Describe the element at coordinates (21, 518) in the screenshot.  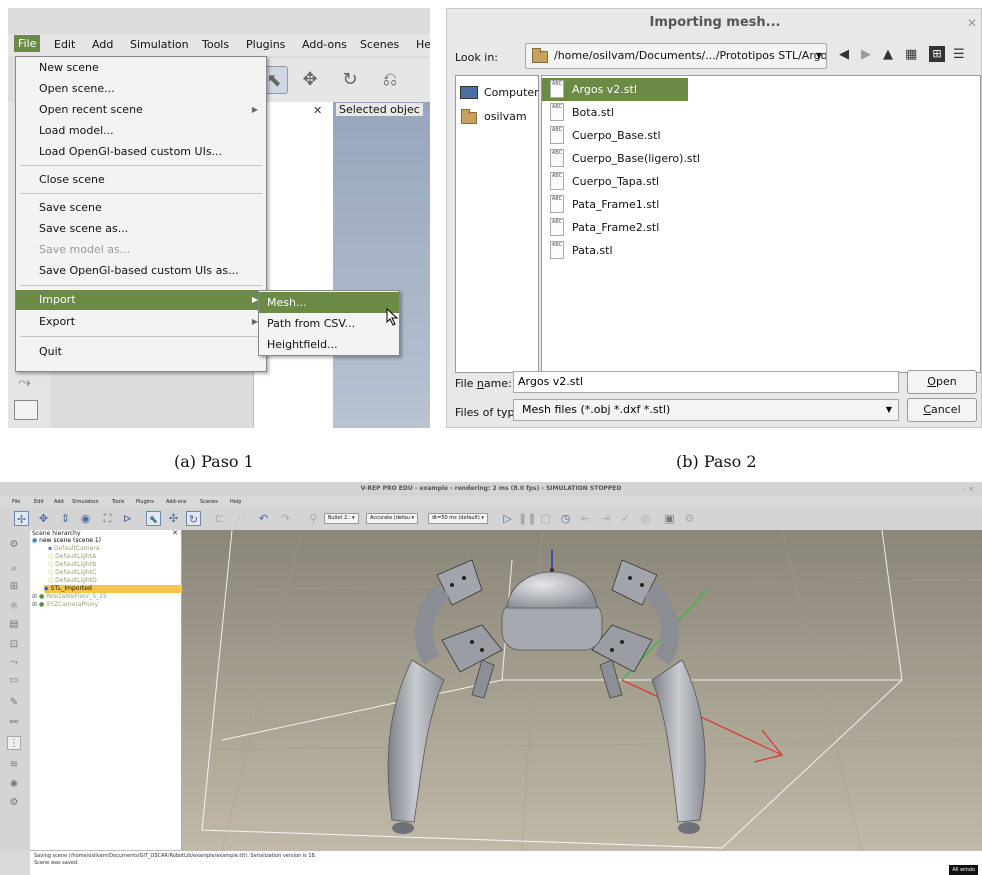
I see `camera-pan-icon: ✢` at that location.